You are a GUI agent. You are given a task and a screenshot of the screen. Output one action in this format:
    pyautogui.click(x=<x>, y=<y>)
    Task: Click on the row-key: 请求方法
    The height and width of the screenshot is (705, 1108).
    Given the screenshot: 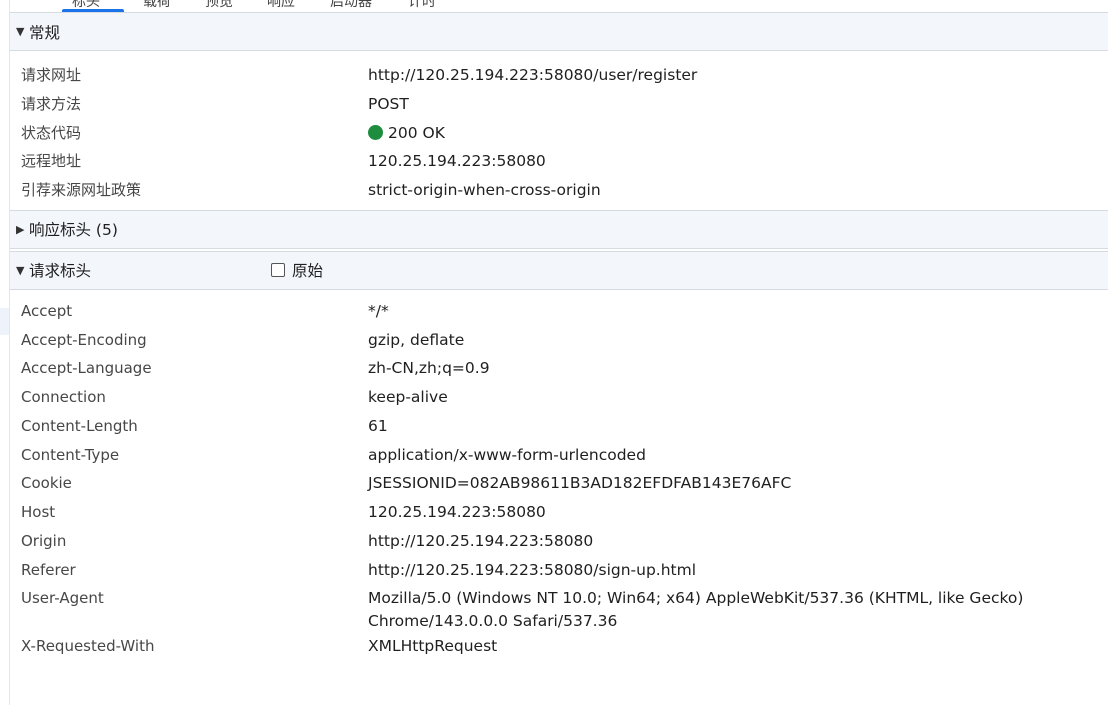 What is the action you would take?
    pyautogui.click(x=51, y=103)
    